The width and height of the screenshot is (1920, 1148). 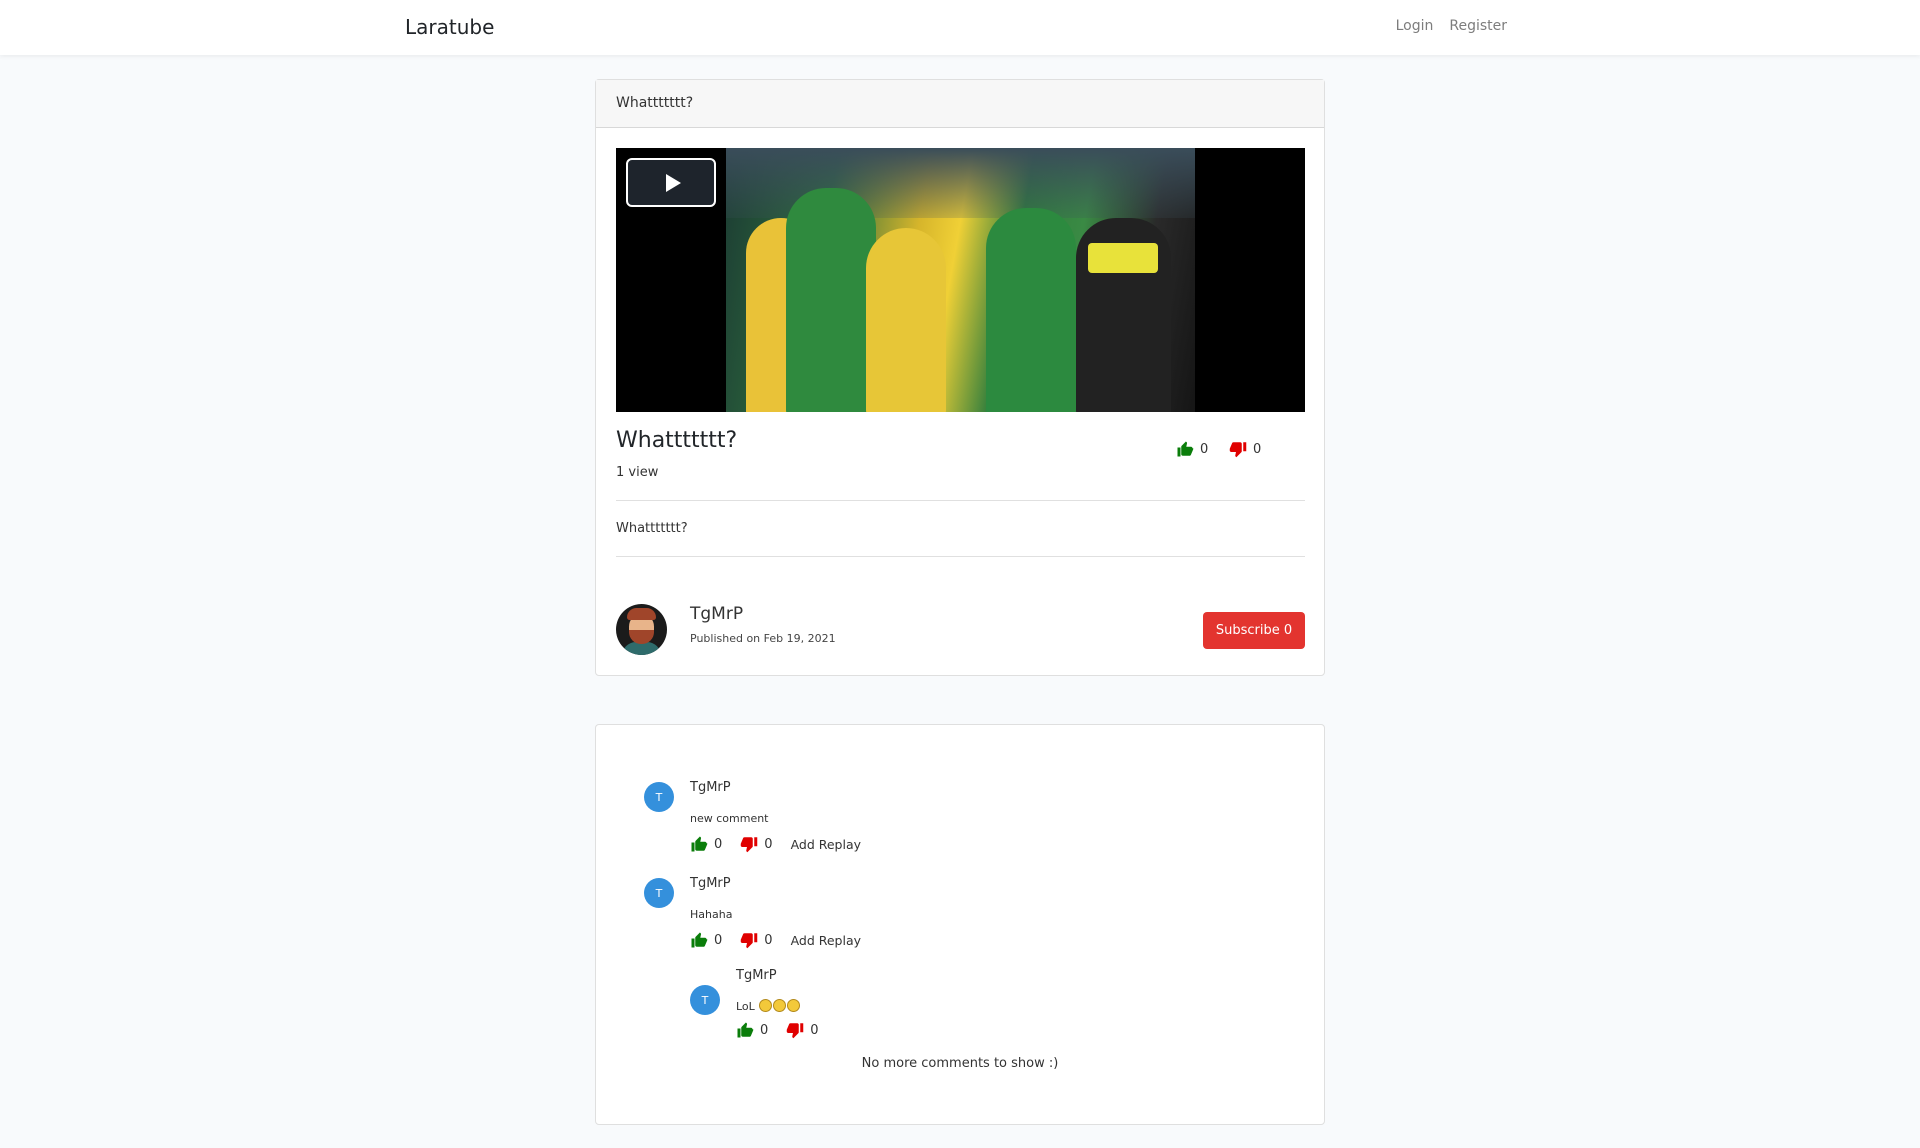 What do you see at coordinates (1257, 449) in the screenshot?
I see `video-dislike-count: 0` at bounding box center [1257, 449].